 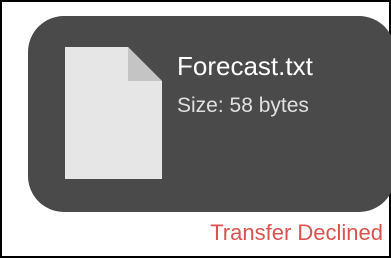 I want to click on file-size: Size: 58 bytes, so click(x=243, y=105).